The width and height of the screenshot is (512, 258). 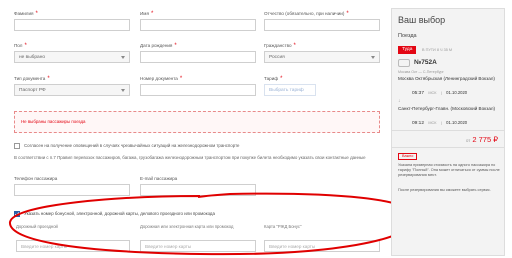 What do you see at coordinates (407, 36) in the screenshot?
I see `section-train: Поезда` at bounding box center [407, 36].